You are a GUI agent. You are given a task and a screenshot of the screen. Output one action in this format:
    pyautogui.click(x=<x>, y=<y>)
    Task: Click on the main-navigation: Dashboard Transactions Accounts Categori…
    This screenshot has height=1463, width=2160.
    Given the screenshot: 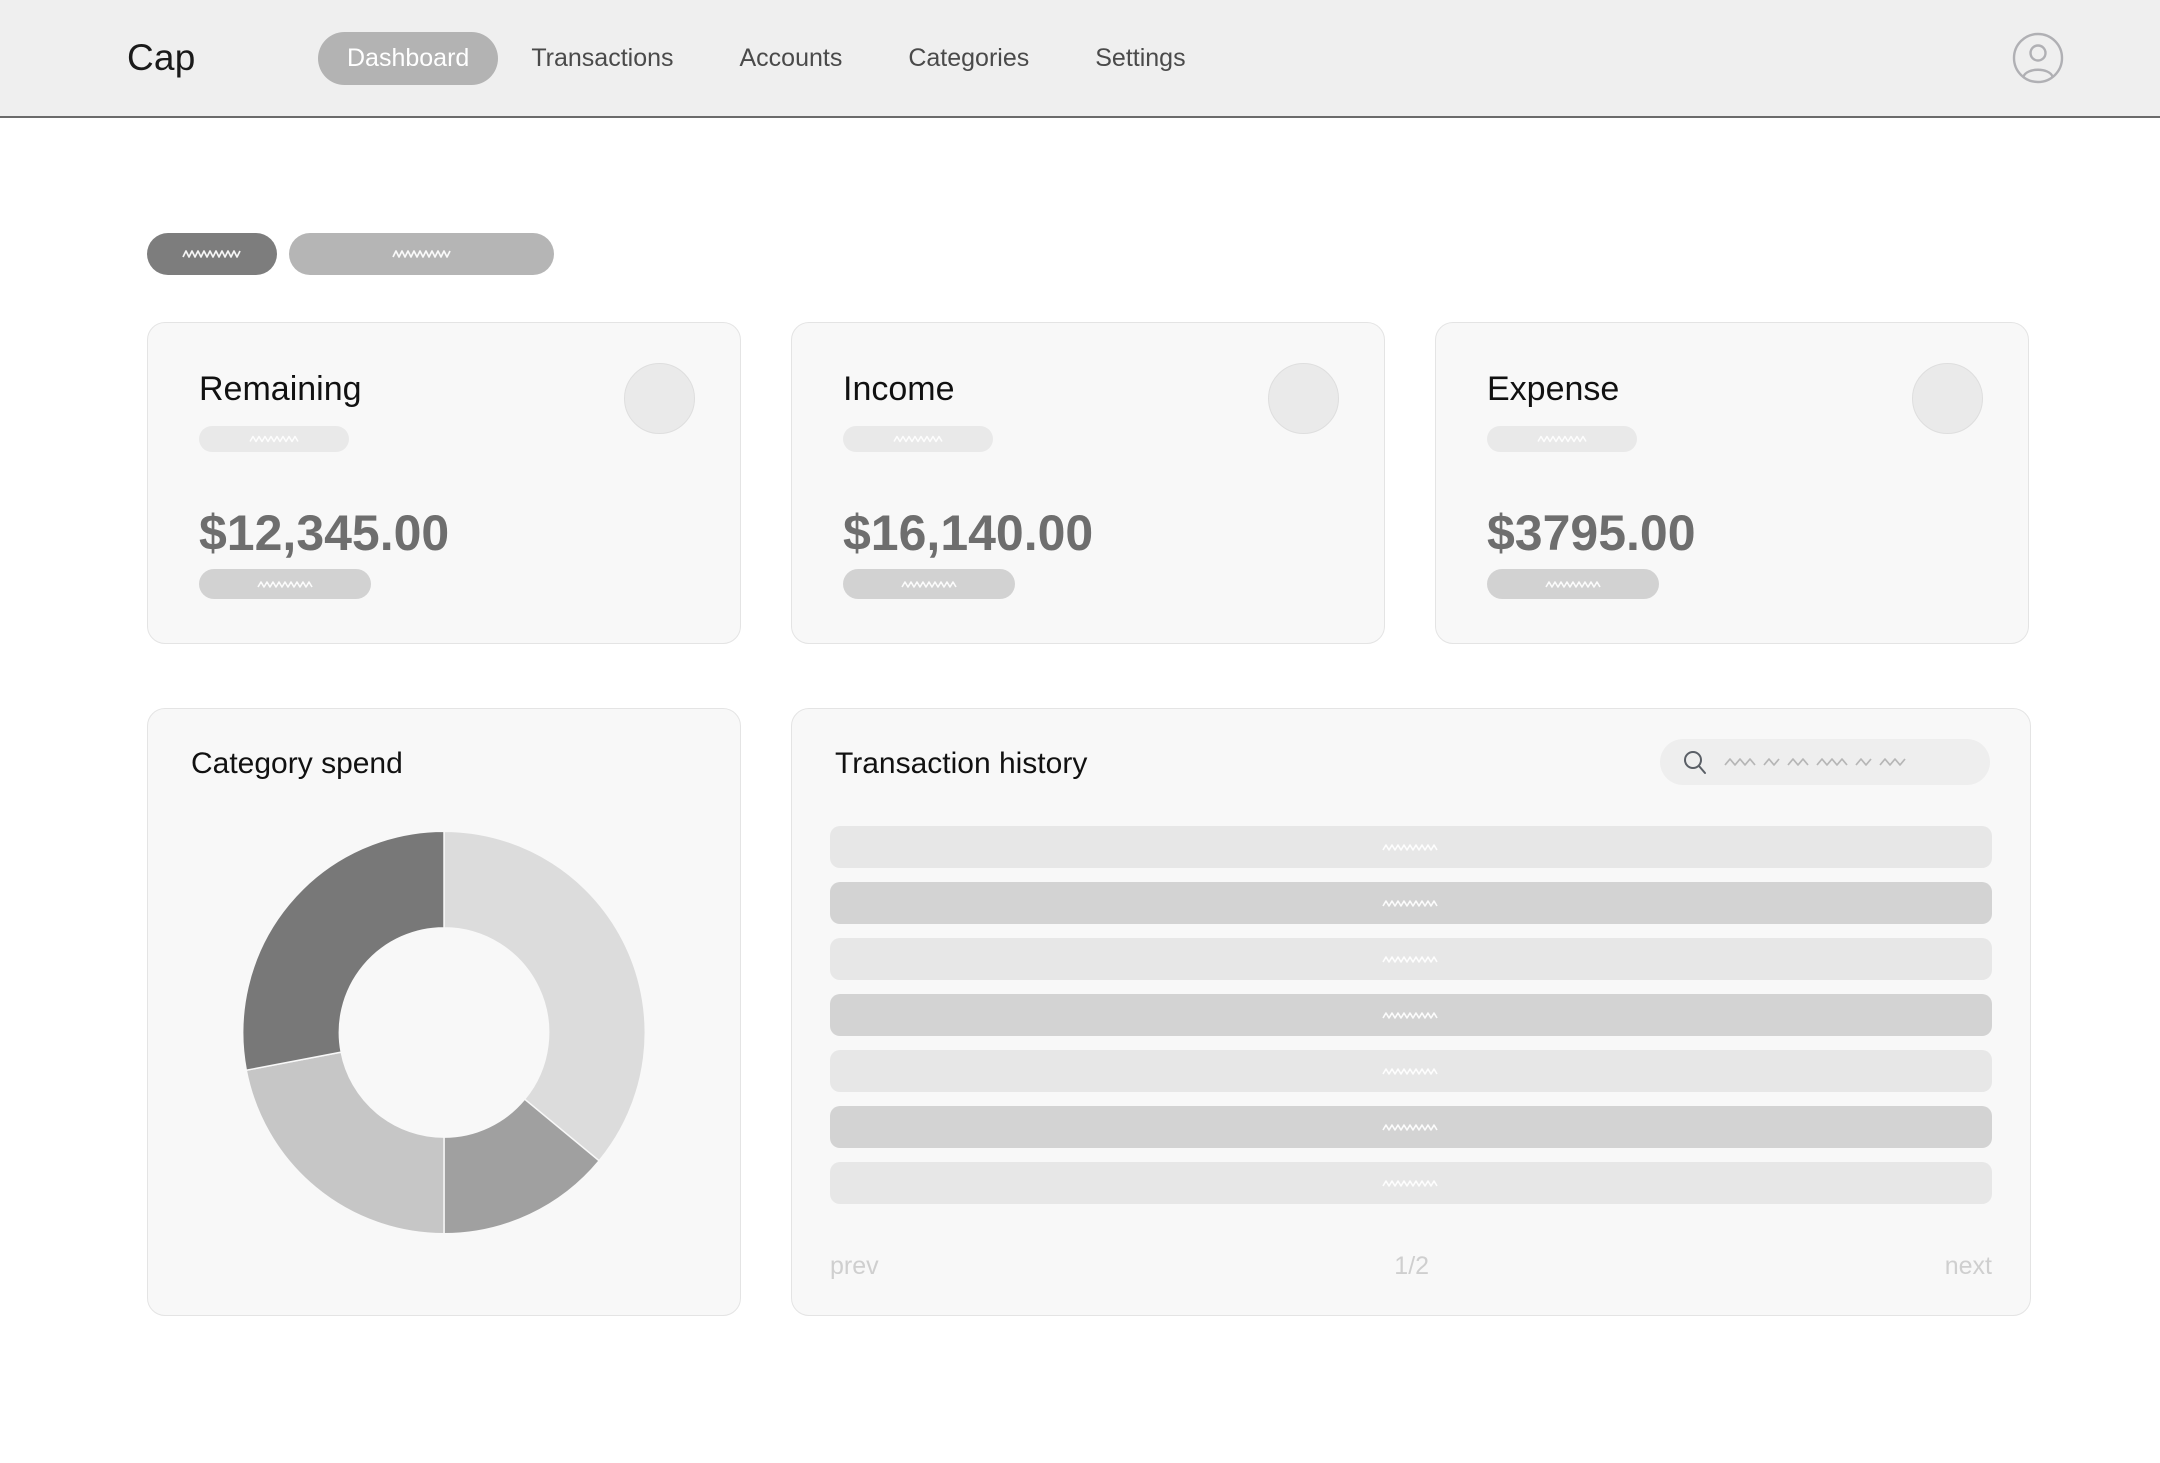 What is the action you would take?
    pyautogui.click(x=768, y=58)
    